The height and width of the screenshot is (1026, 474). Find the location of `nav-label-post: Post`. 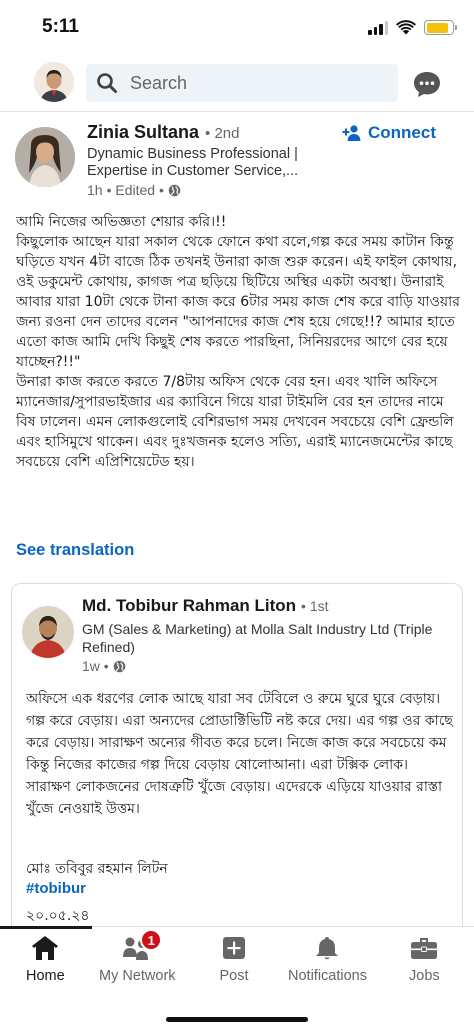

nav-label-post: Post is located at coordinates (234, 976).